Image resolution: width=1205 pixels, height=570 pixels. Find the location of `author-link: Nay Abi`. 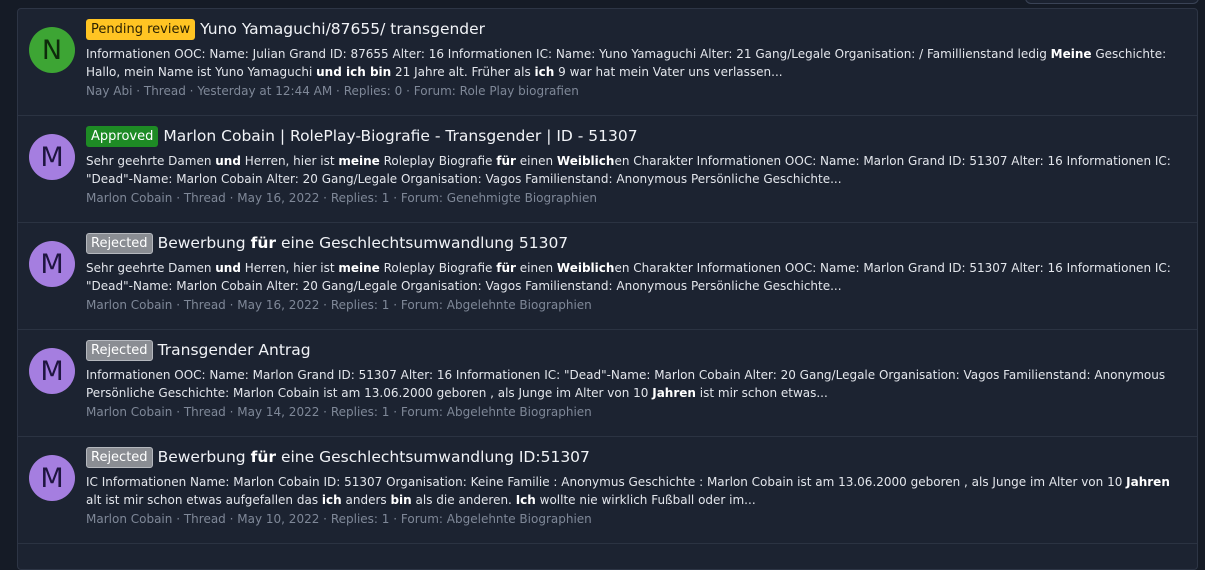

author-link: Nay Abi is located at coordinates (109, 91).